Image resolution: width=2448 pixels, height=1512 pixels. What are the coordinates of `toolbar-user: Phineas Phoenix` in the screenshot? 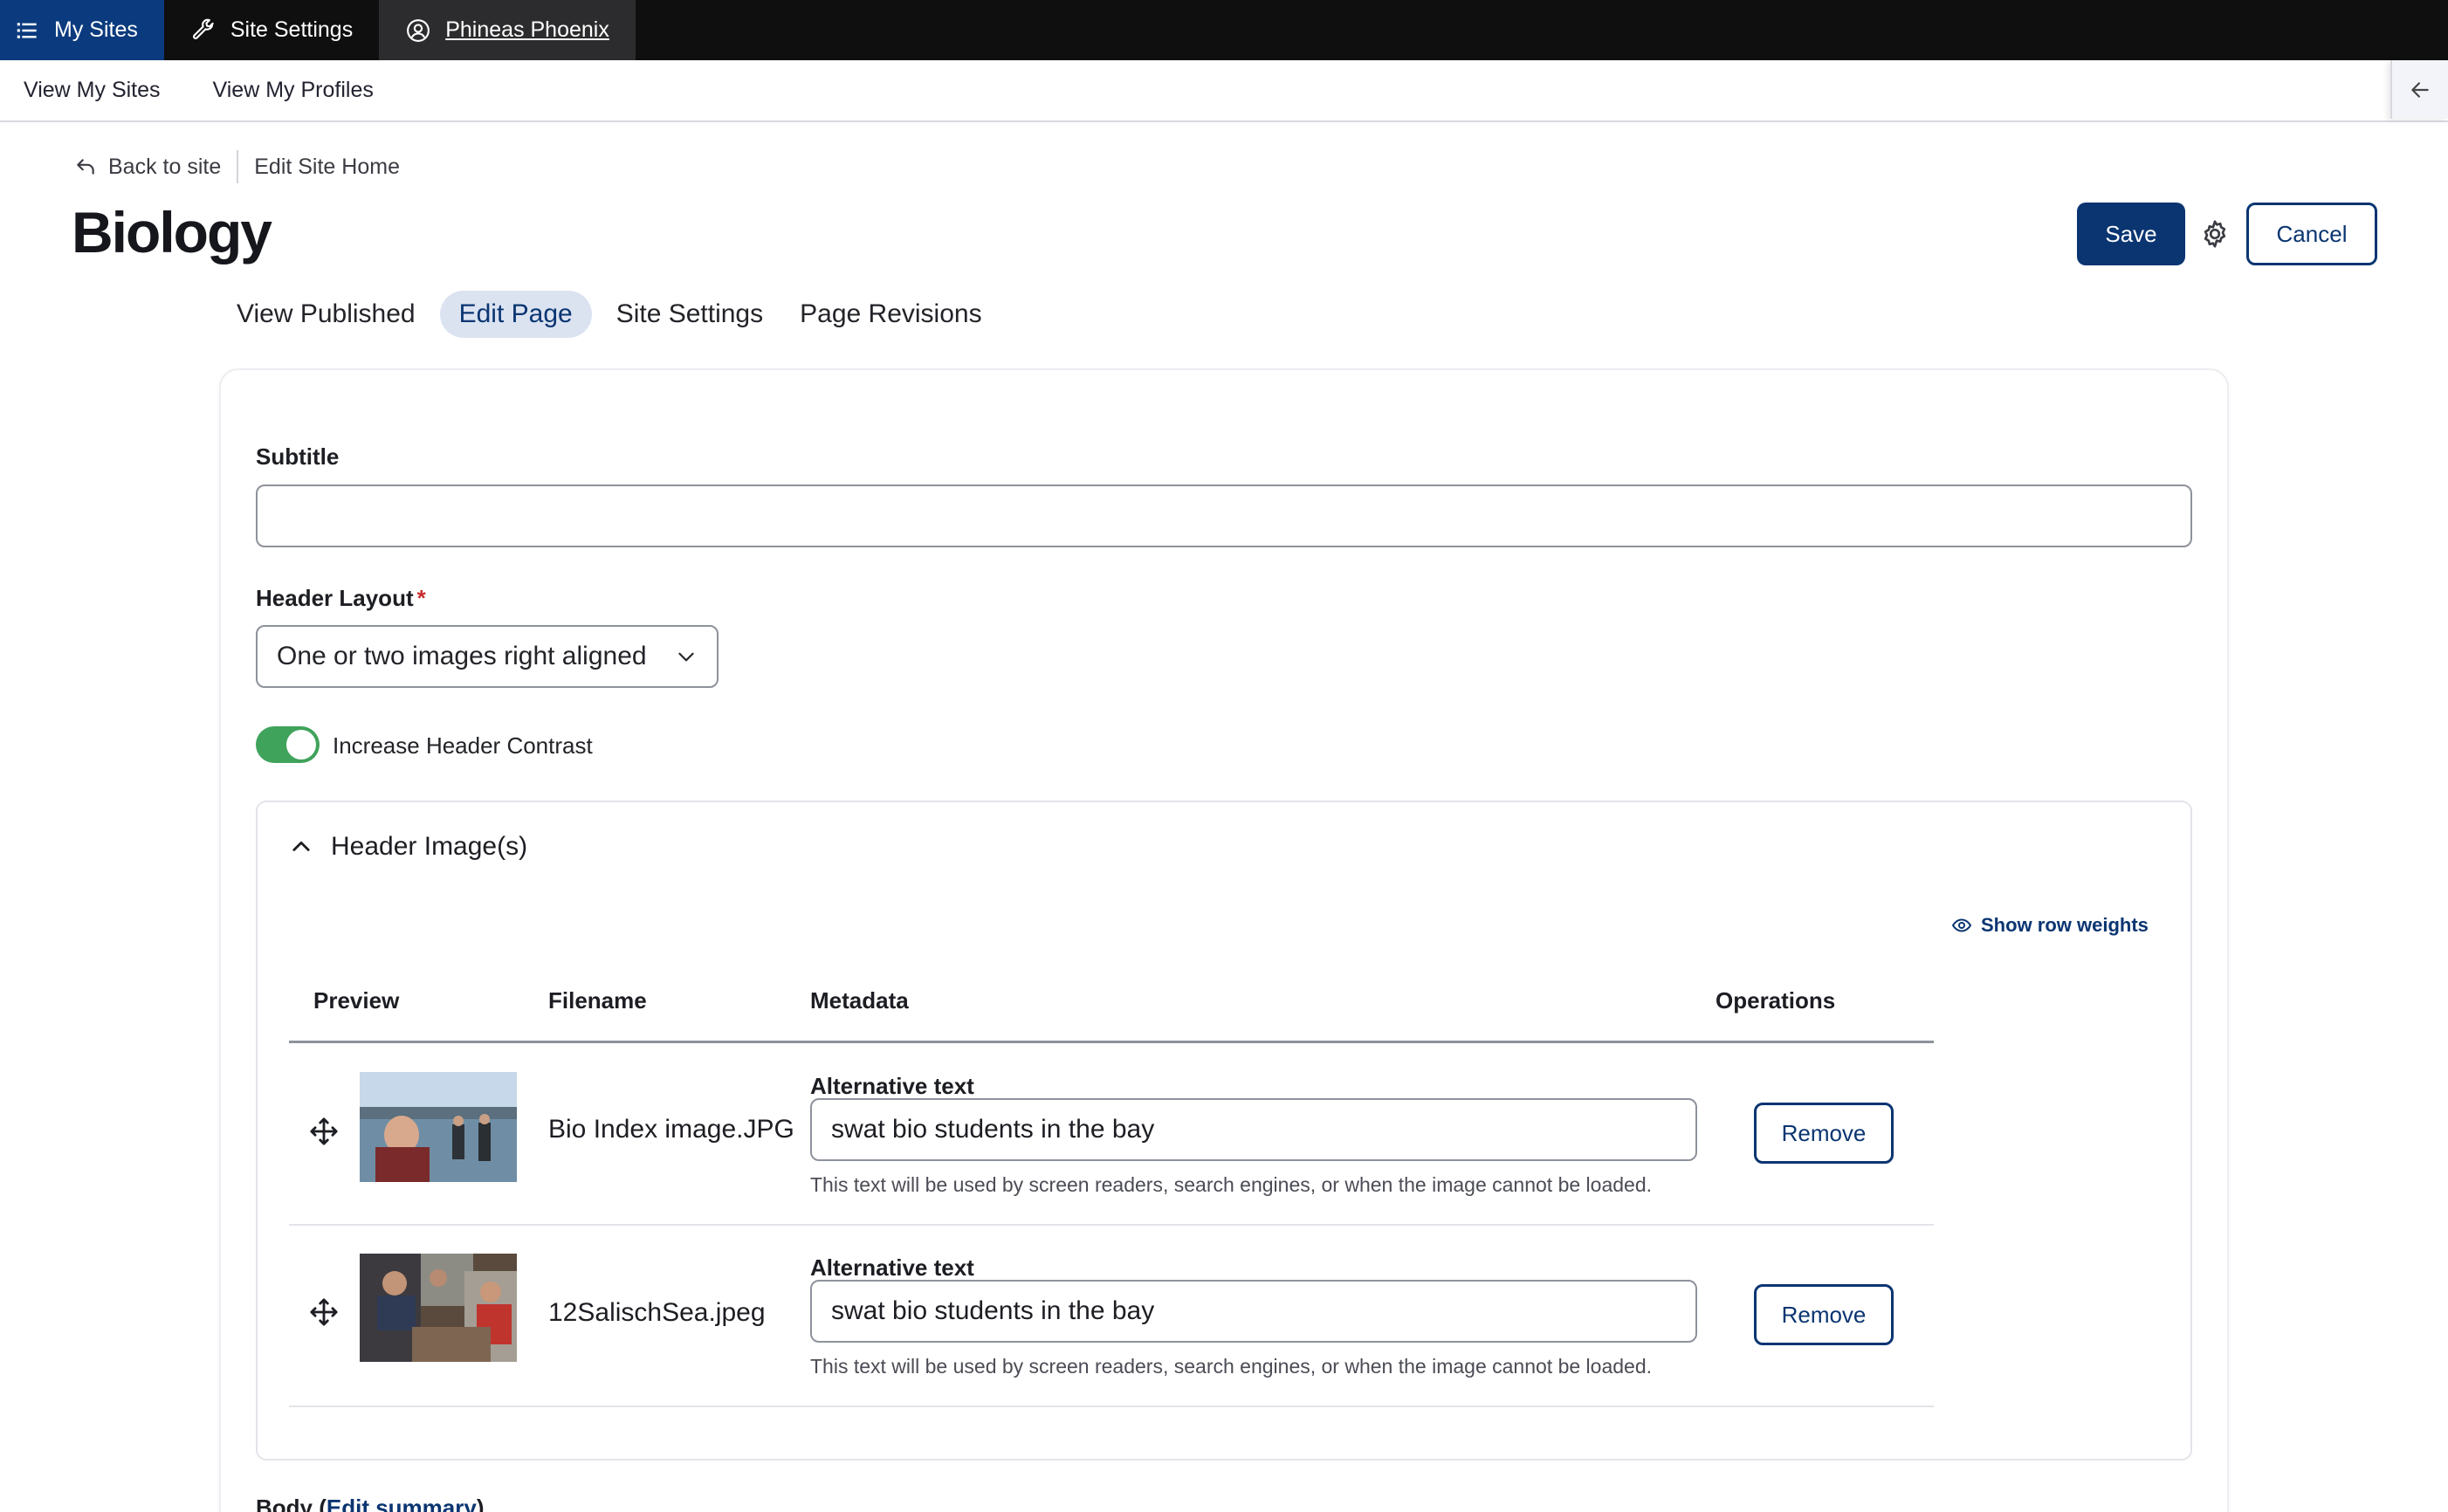 It's located at (507, 30).